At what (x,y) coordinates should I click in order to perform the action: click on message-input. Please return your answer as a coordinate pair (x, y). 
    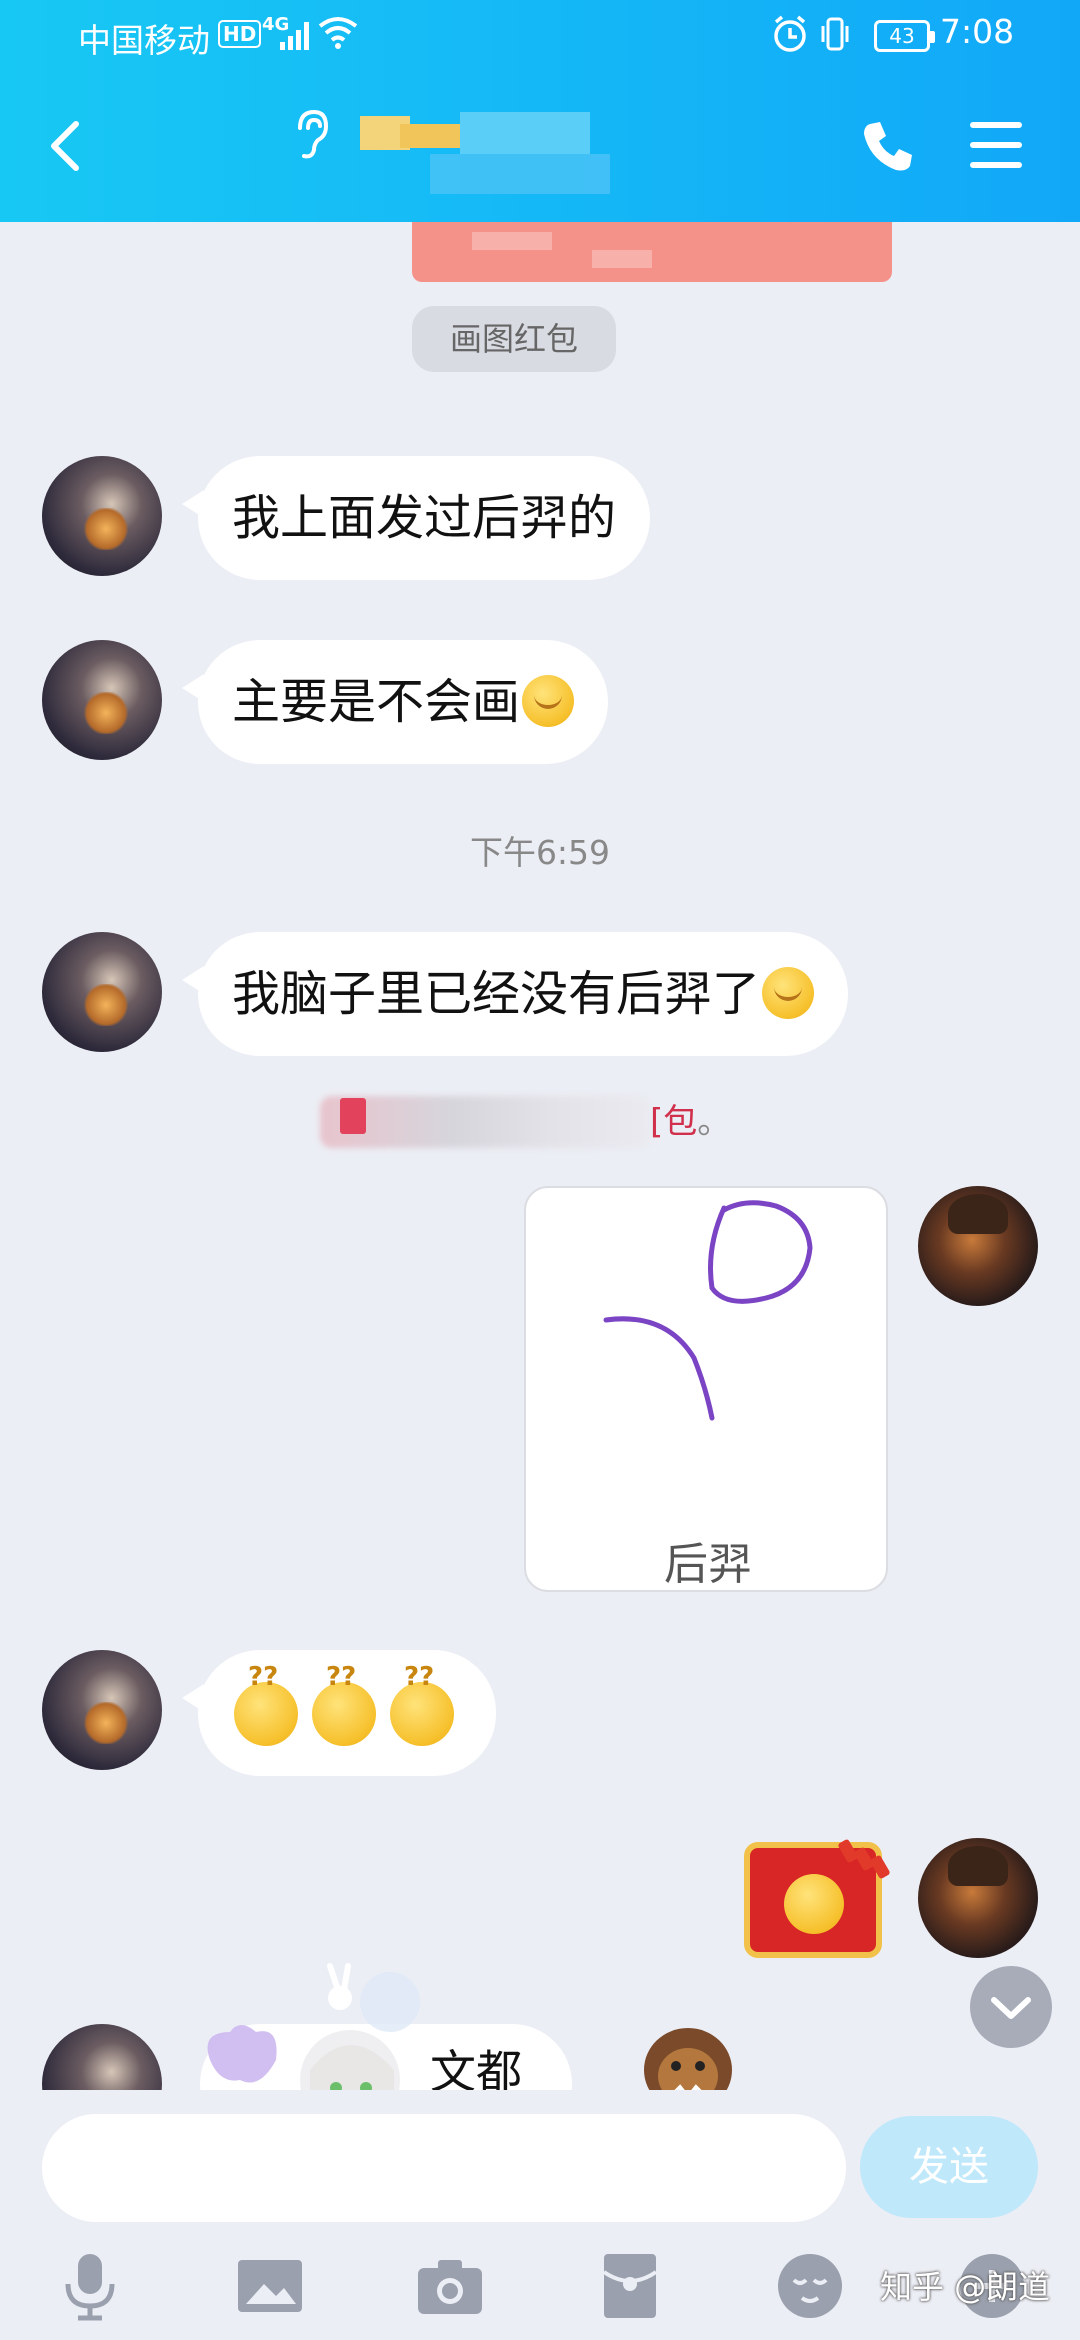
    Looking at the image, I should click on (444, 2168).